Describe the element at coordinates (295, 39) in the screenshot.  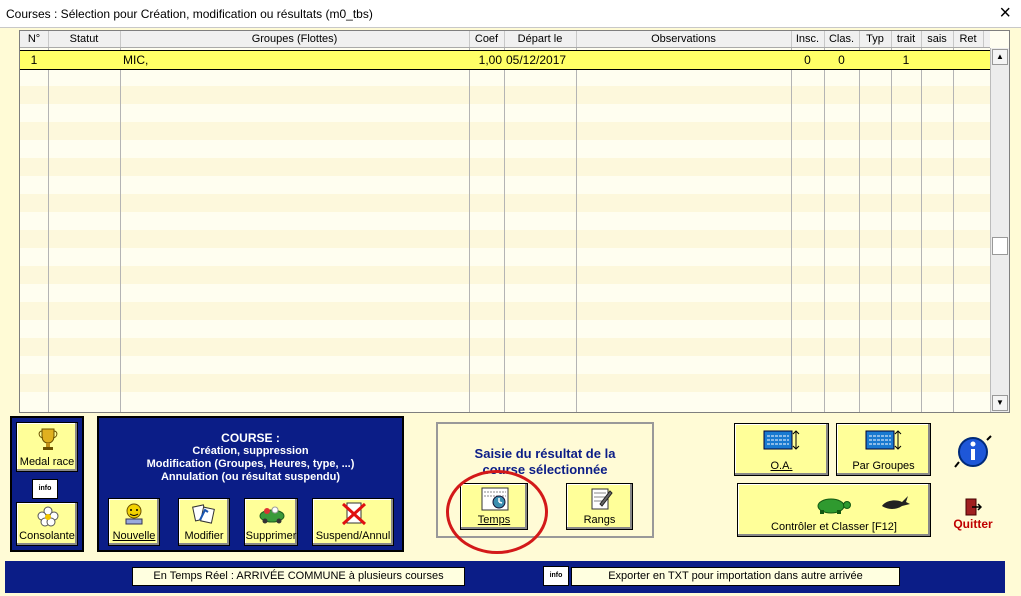
I see `col-header-groupes: Groupes (Flottes)` at that location.